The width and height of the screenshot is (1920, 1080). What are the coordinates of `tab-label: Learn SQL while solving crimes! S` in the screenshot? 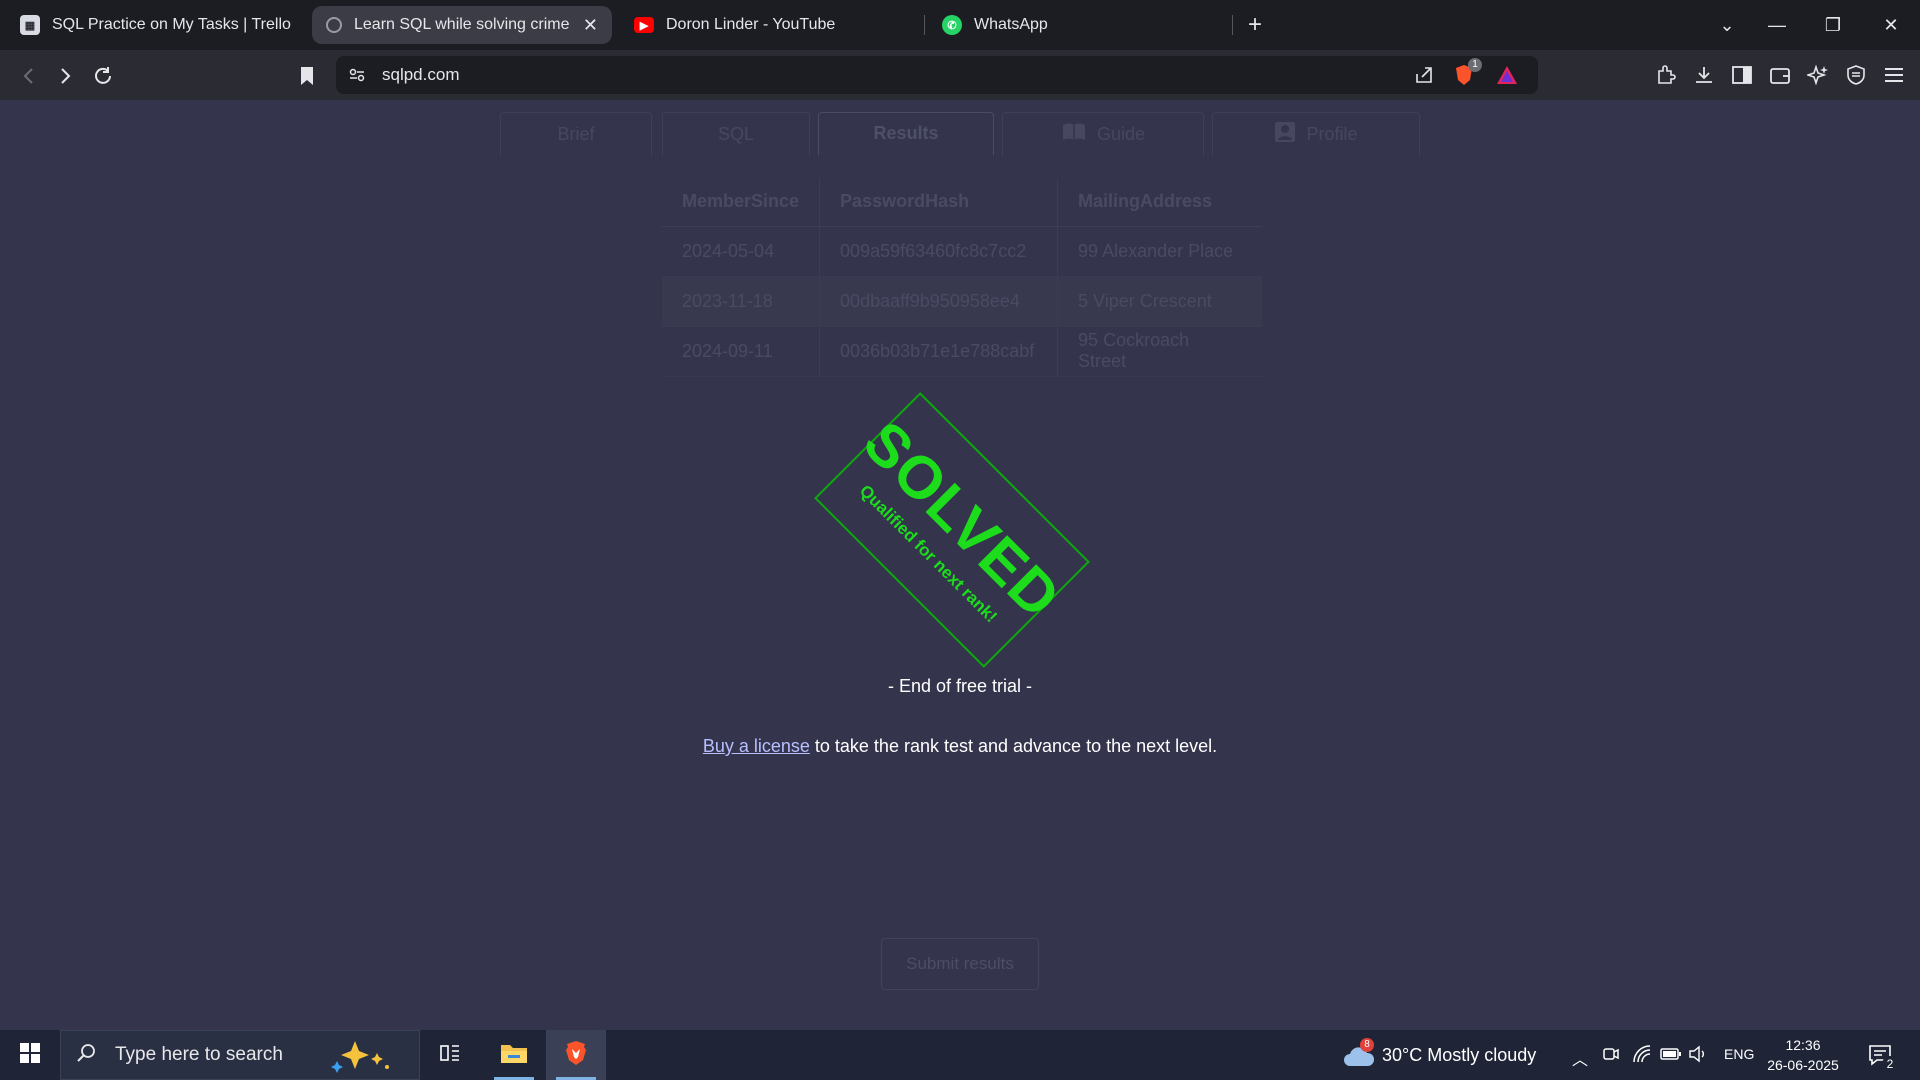 It's located at (462, 24).